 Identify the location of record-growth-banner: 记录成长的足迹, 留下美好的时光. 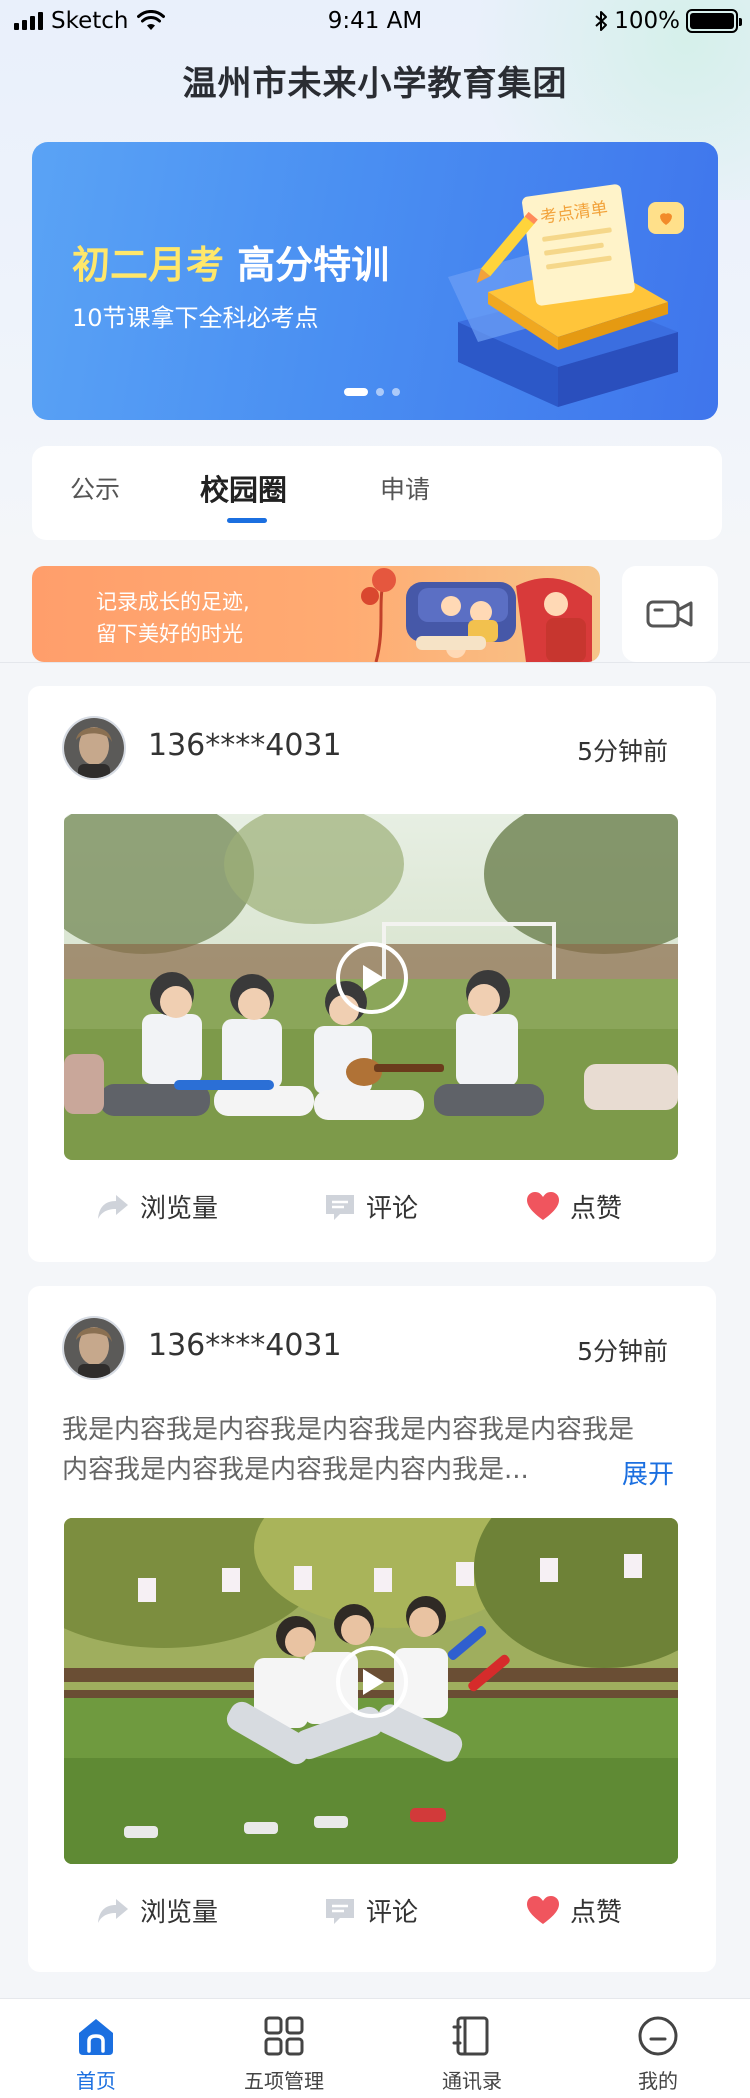
(316, 614).